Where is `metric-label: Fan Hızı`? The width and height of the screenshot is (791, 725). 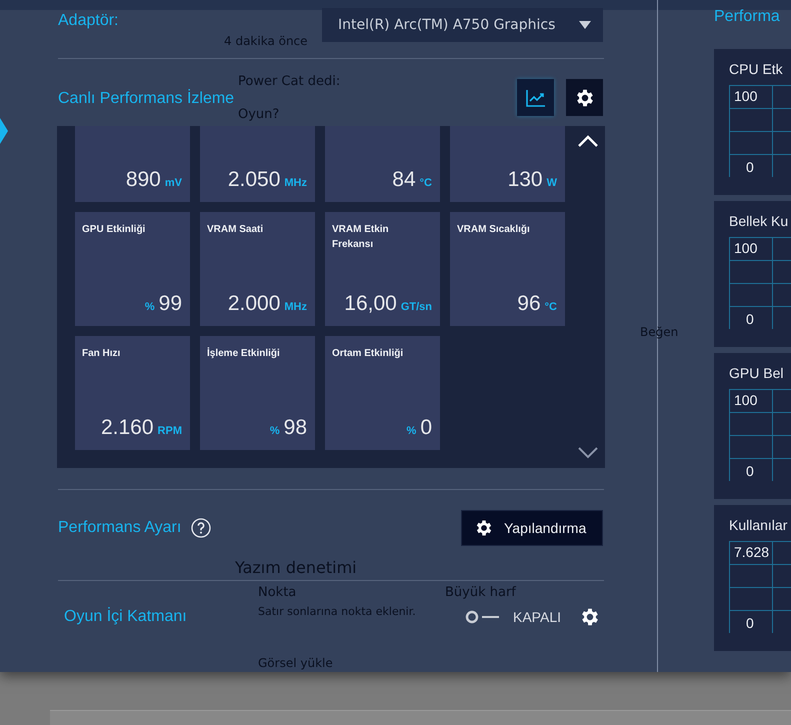 metric-label: Fan Hızı is located at coordinates (102, 354).